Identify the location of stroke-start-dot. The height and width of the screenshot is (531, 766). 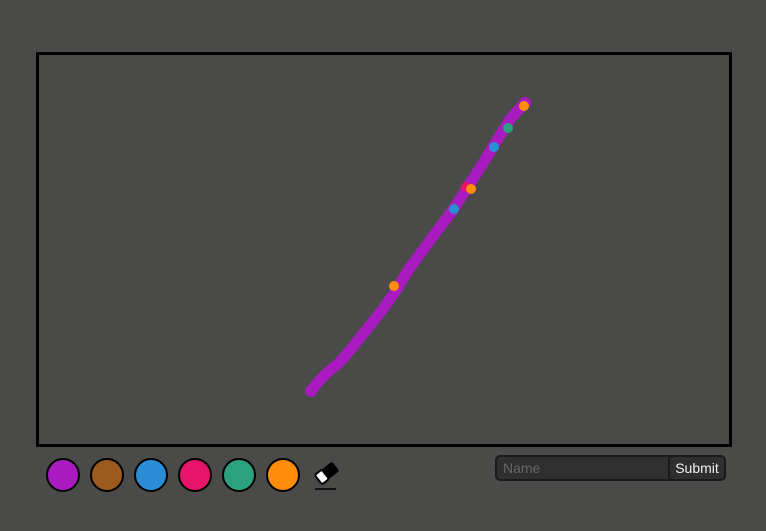
(311, 391).